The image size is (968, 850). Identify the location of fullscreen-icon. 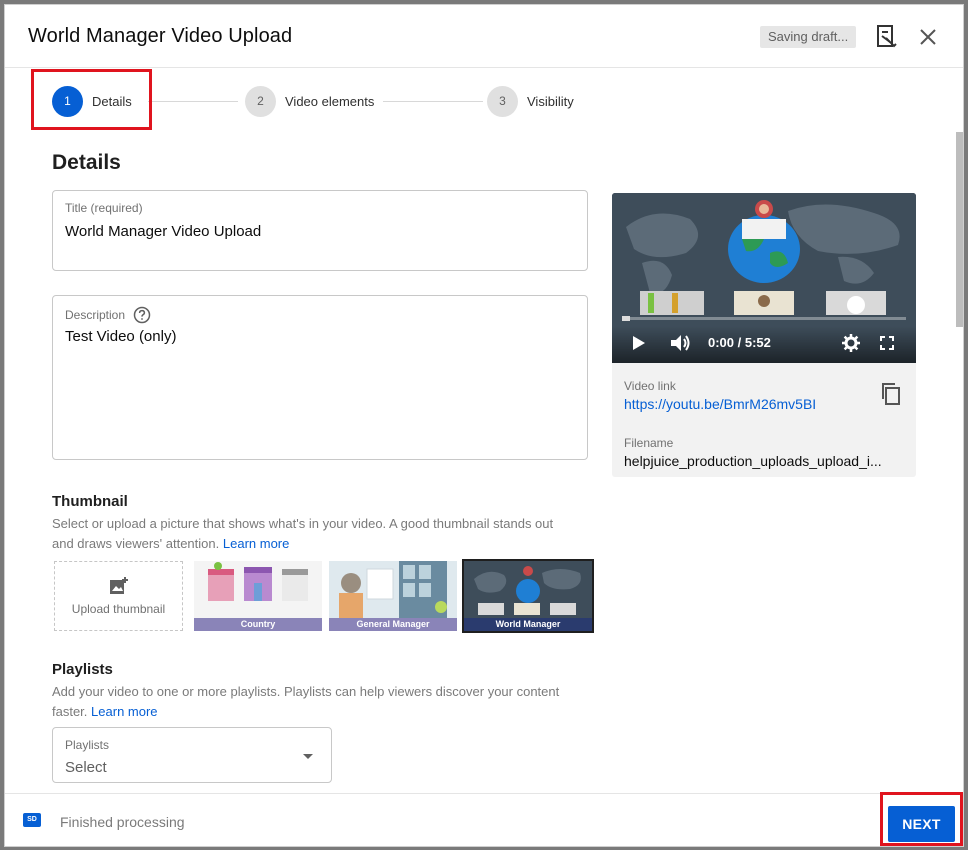
(887, 343).